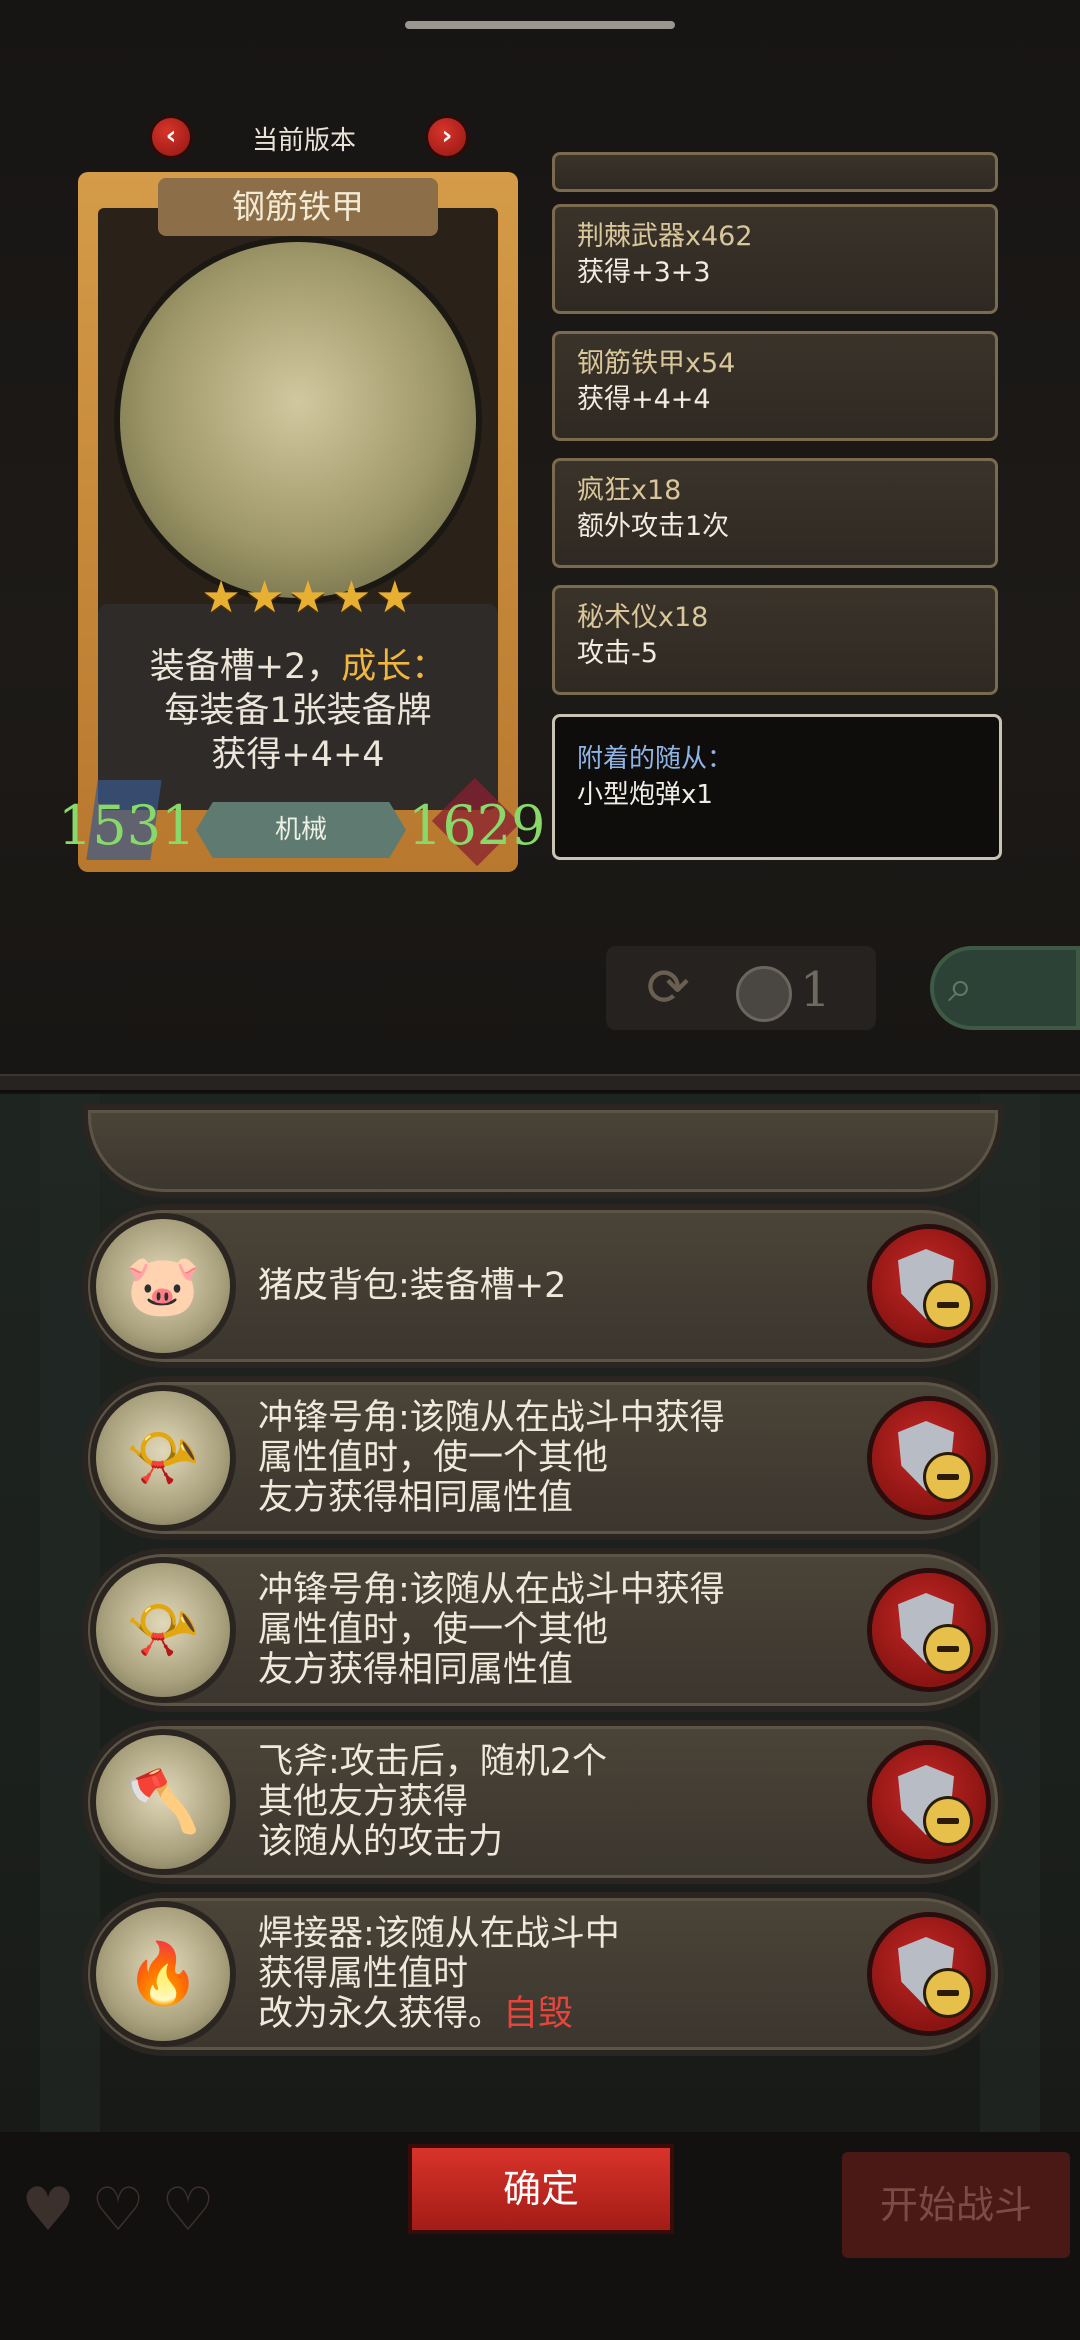  I want to click on growth-keyword: 成长：, so click(394, 667).